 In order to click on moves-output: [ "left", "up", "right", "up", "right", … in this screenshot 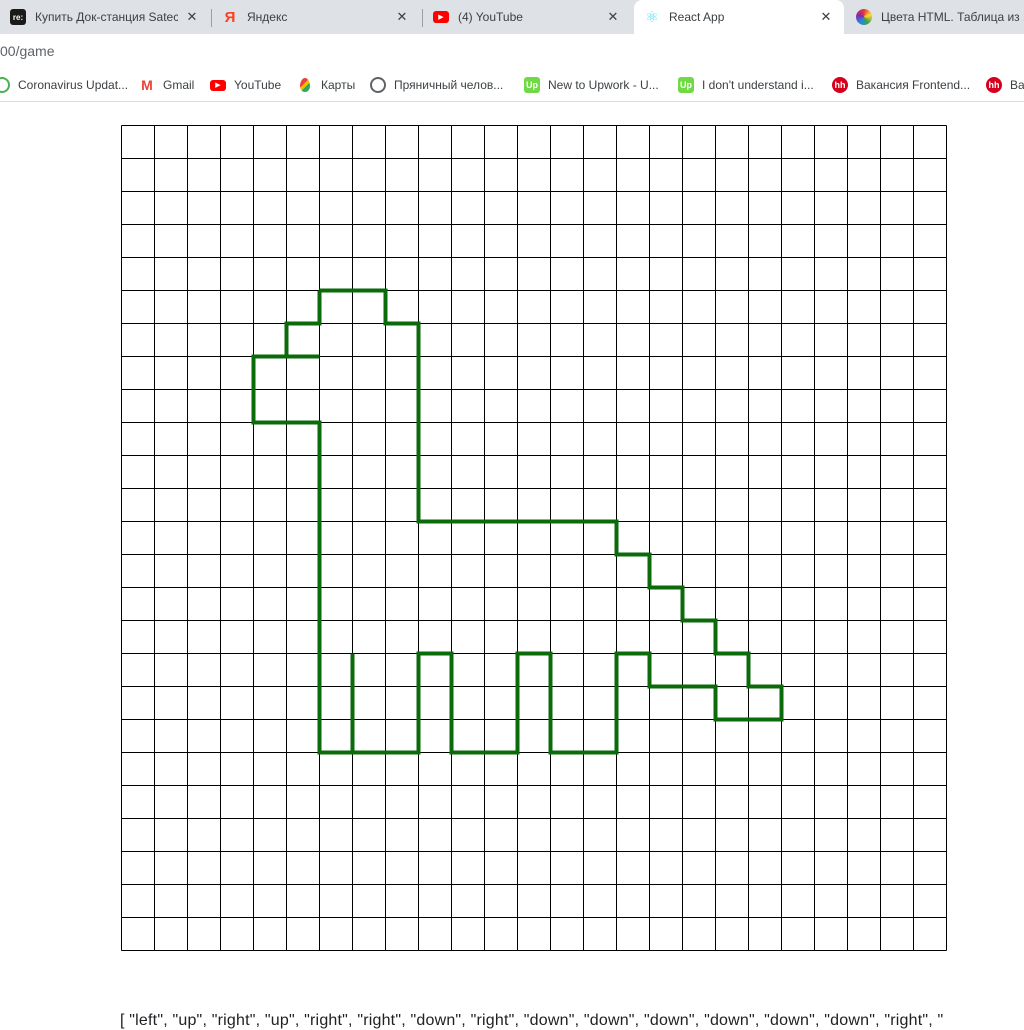, I will do `click(532, 1020)`.